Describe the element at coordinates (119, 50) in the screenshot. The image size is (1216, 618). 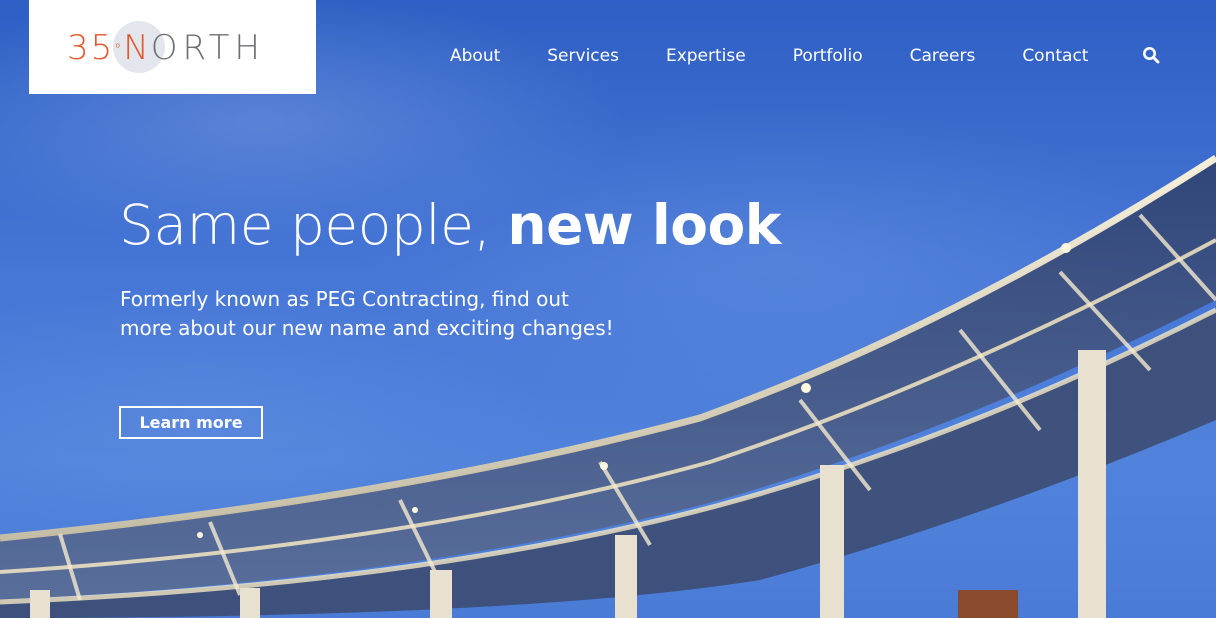
I see `logo-degree: °` at that location.